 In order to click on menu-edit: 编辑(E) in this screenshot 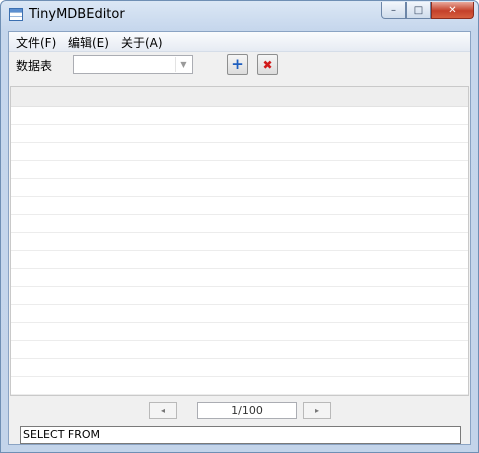, I will do `click(88, 42)`.